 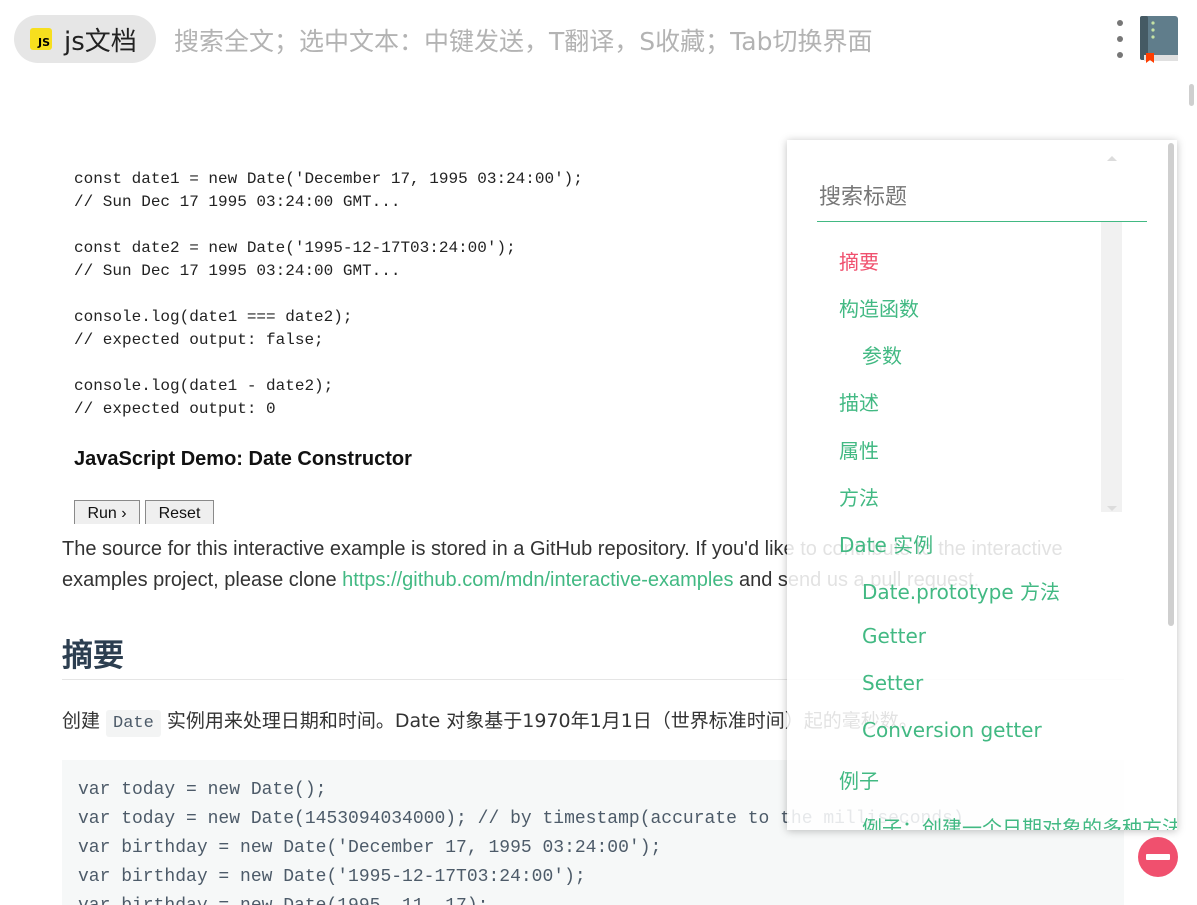 What do you see at coordinates (1112, 508) in the screenshot?
I see `scroll-down-icon` at bounding box center [1112, 508].